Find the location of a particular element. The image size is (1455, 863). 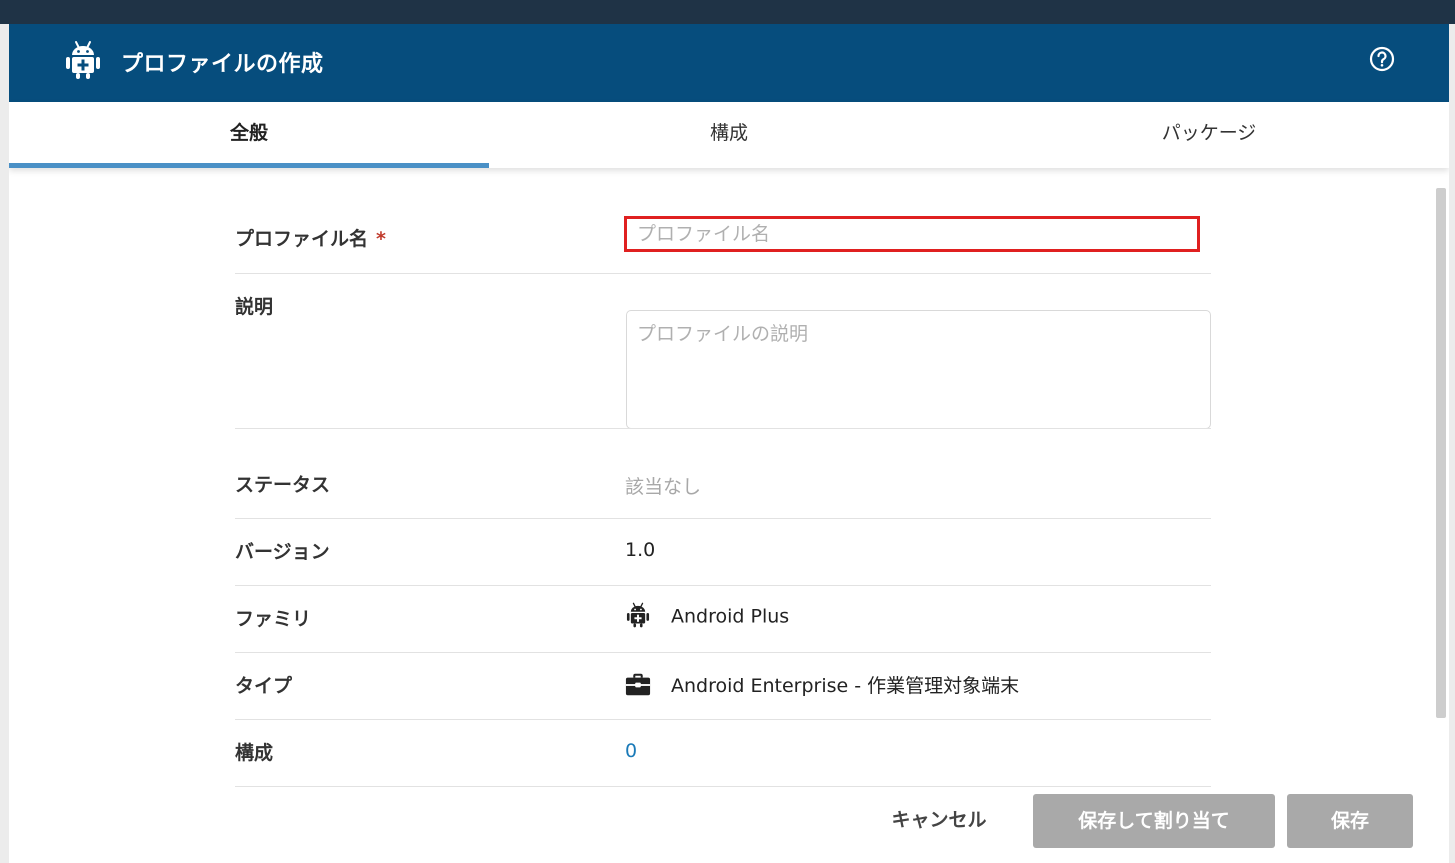

description-divider is located at coordinates (723, 428).